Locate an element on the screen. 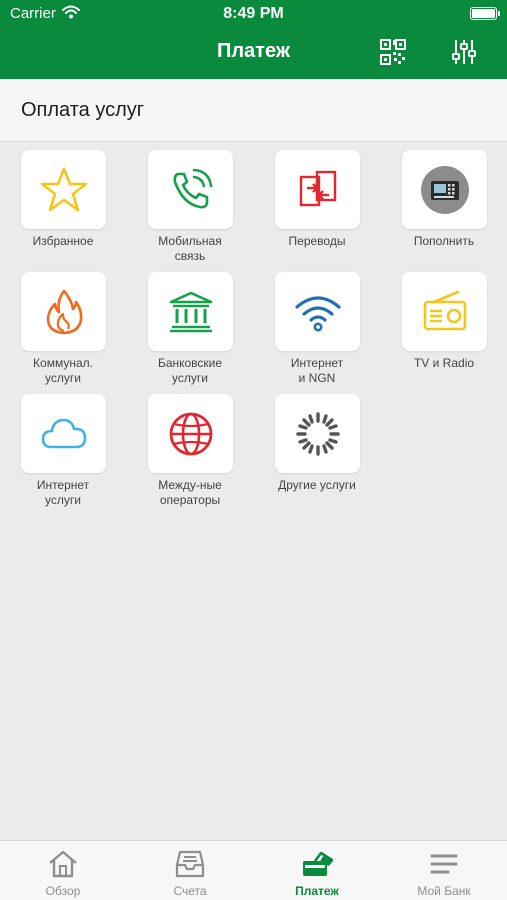  tile-label: Избранное is located at coordinates (63, 241).